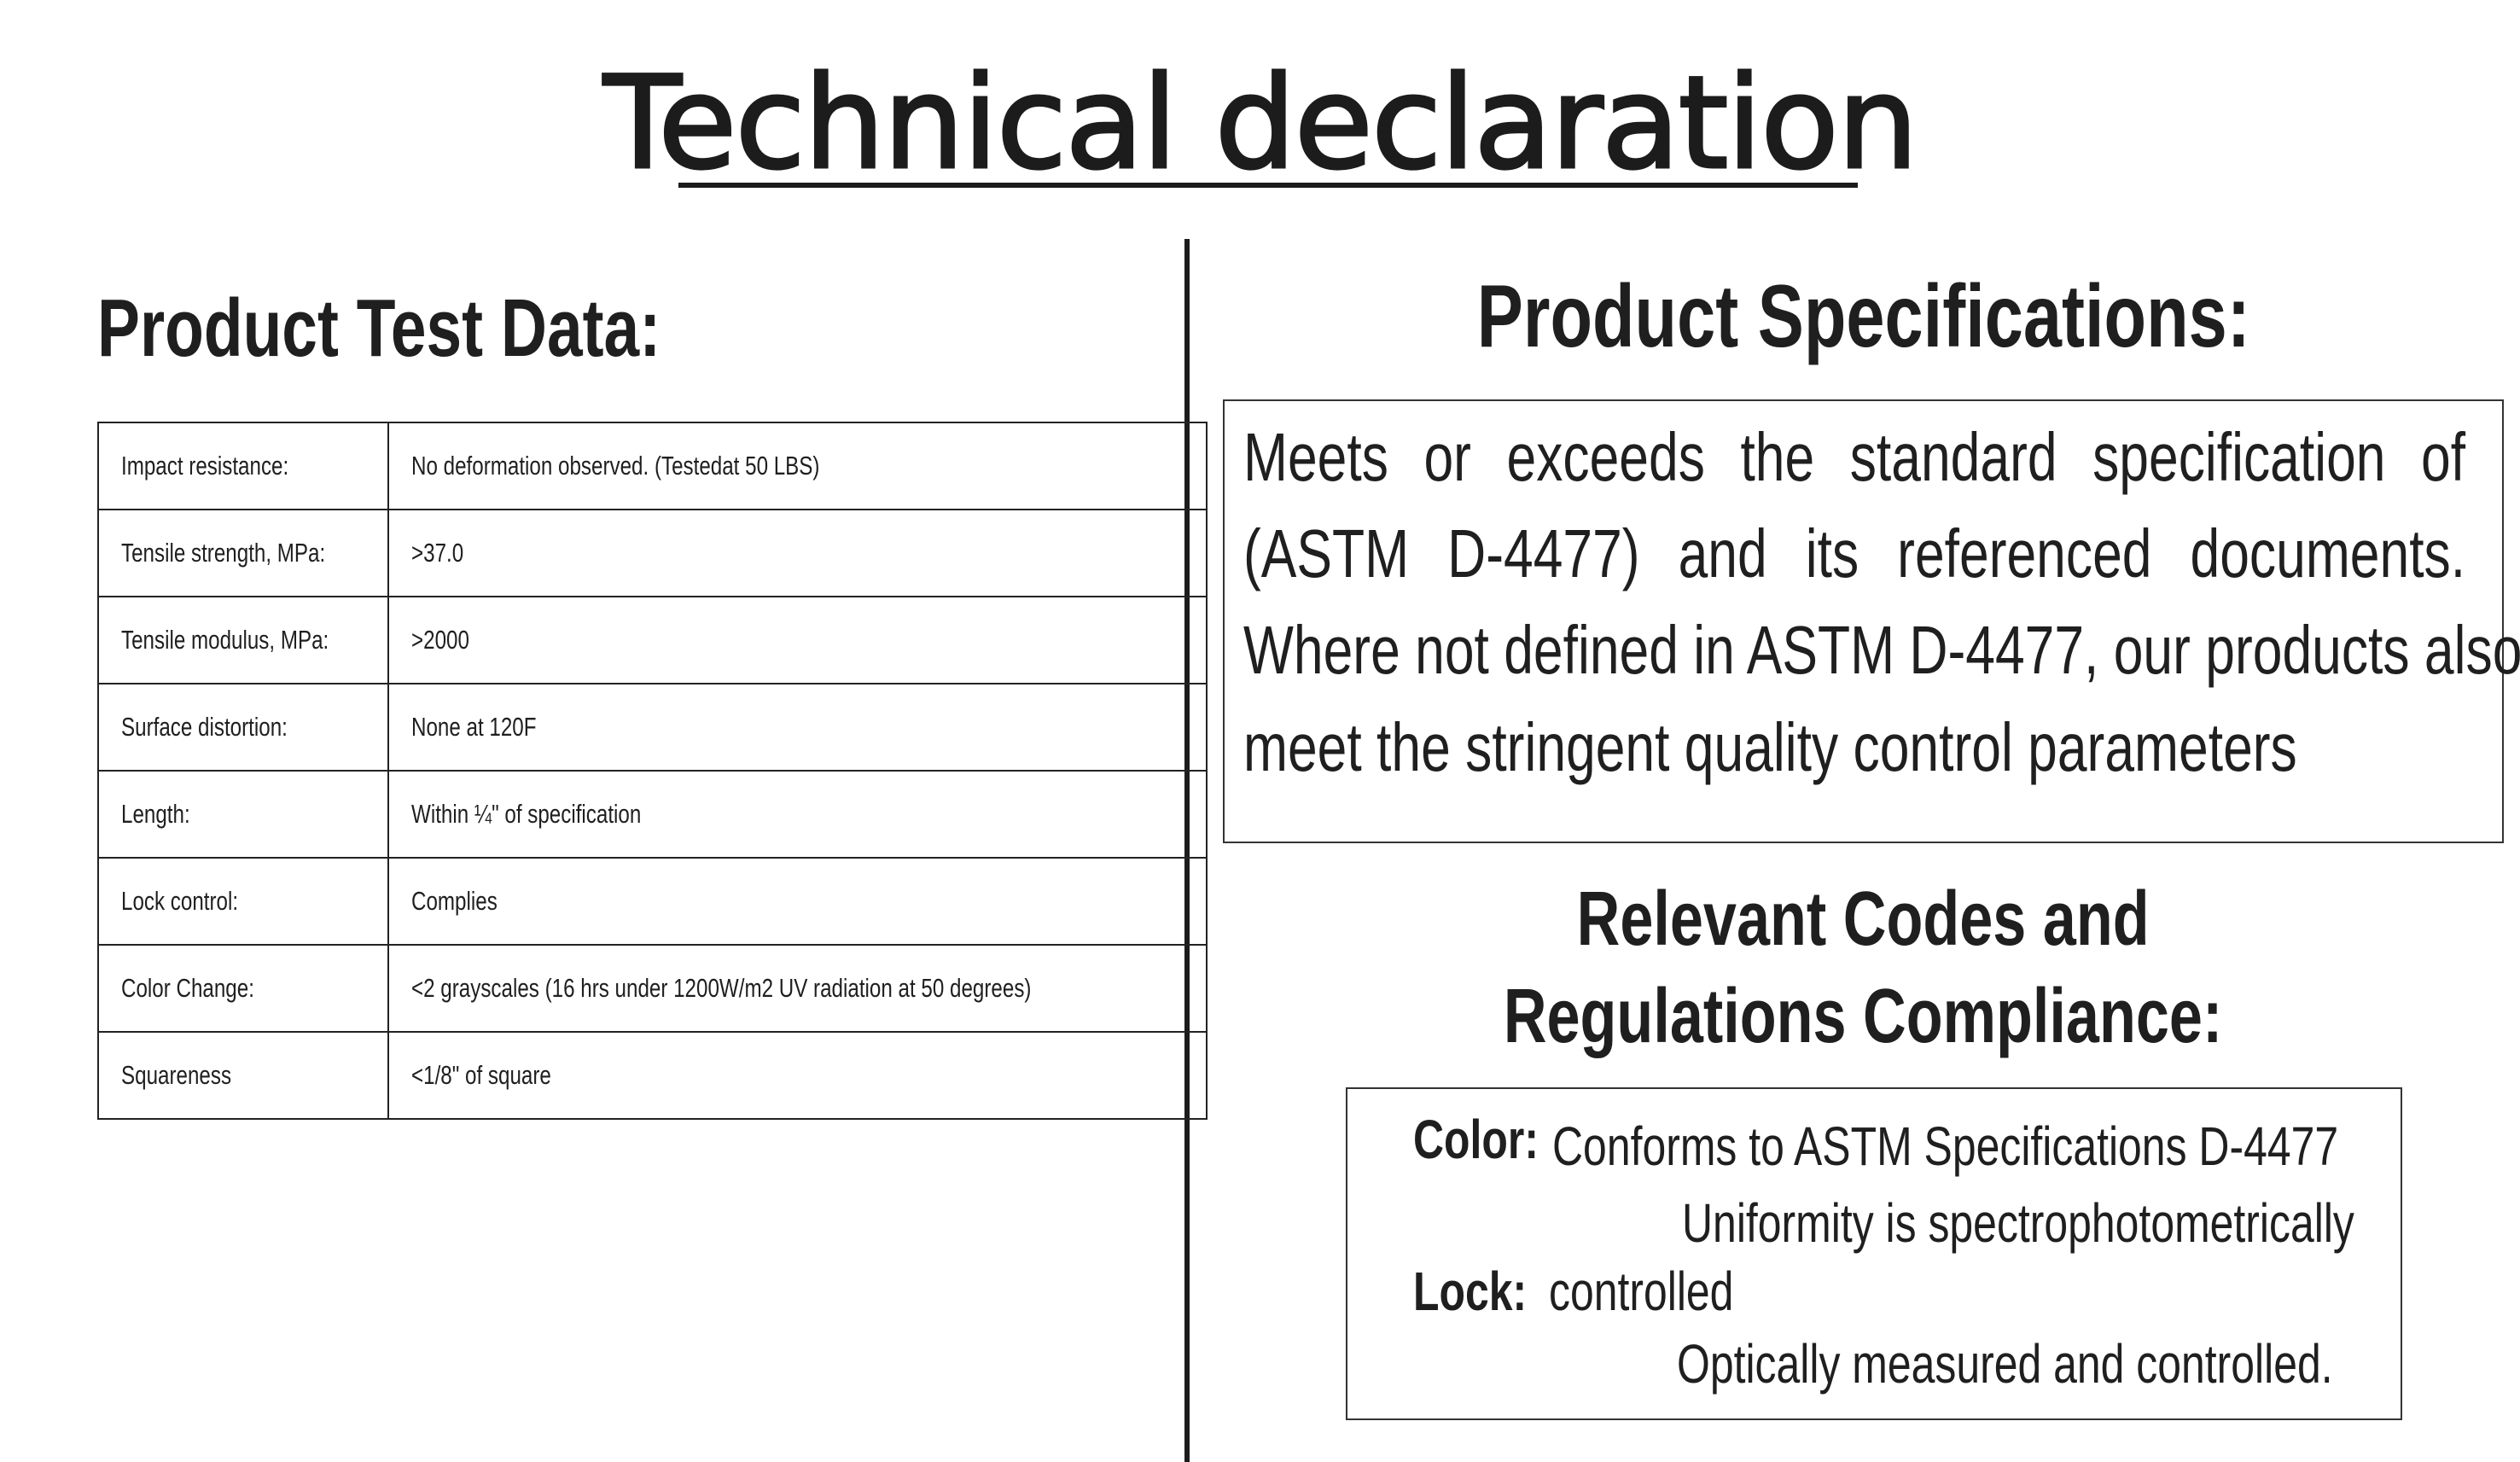 The width and height of the screenshot is (2520, 1462). I want to click on row-label: Surface distortion:, so click(204, 727).